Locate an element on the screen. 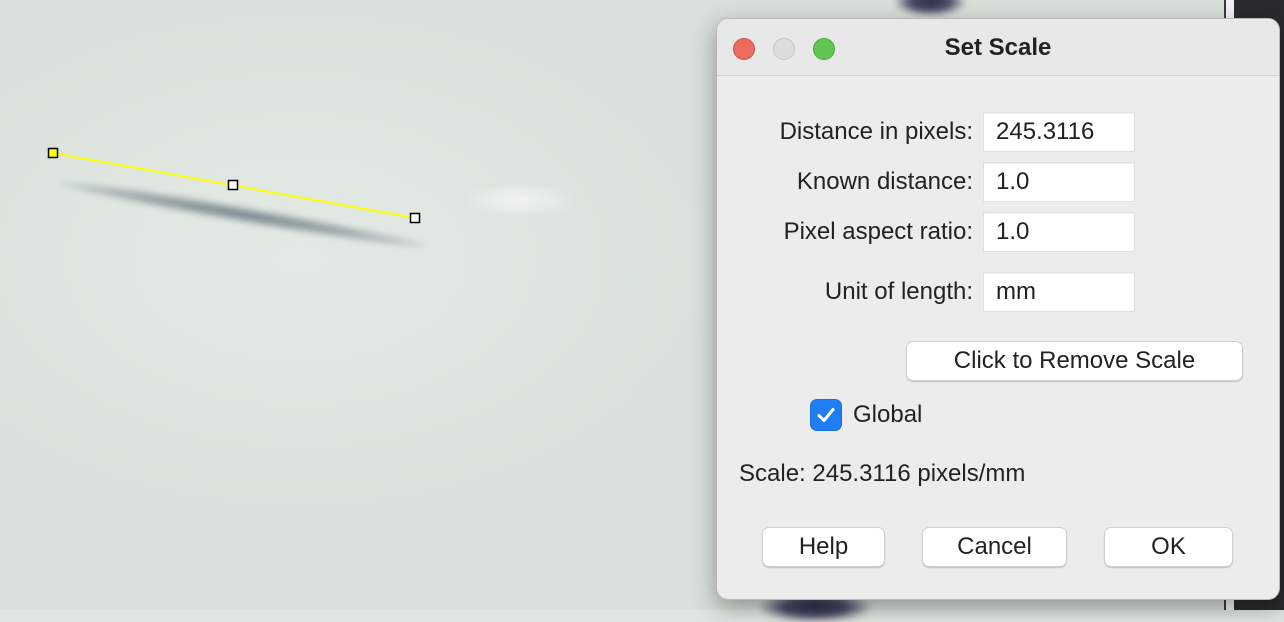 The width and height of the screenshot is (1284, 622). scale-readout: Scale: 245.3116 pixels/mm is located at coordinates (882, 473).